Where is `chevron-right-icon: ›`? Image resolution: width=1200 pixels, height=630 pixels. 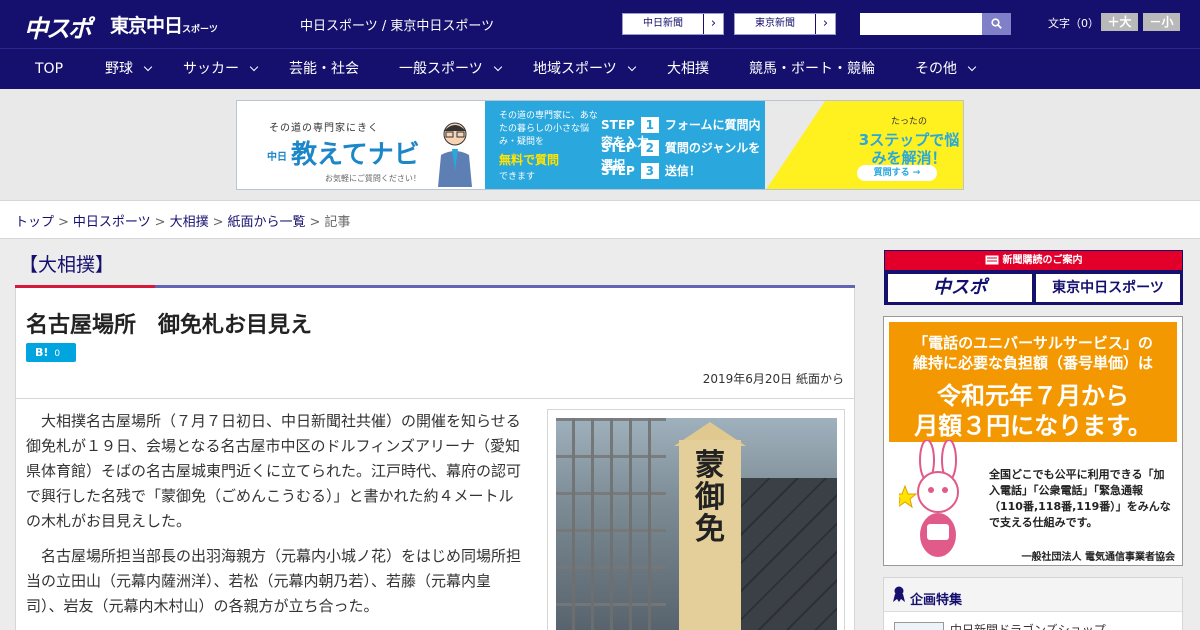
chevron-right-icon: › is located at coordinates (713, 24).